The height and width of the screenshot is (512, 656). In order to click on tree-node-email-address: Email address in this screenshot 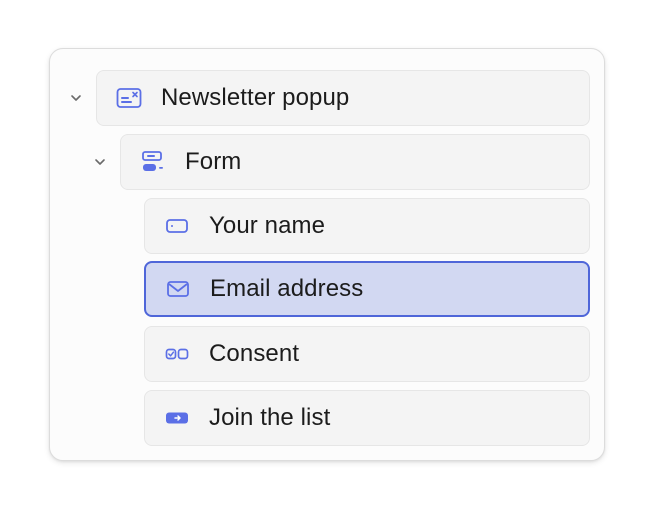, I will do `click(367, 289)`.